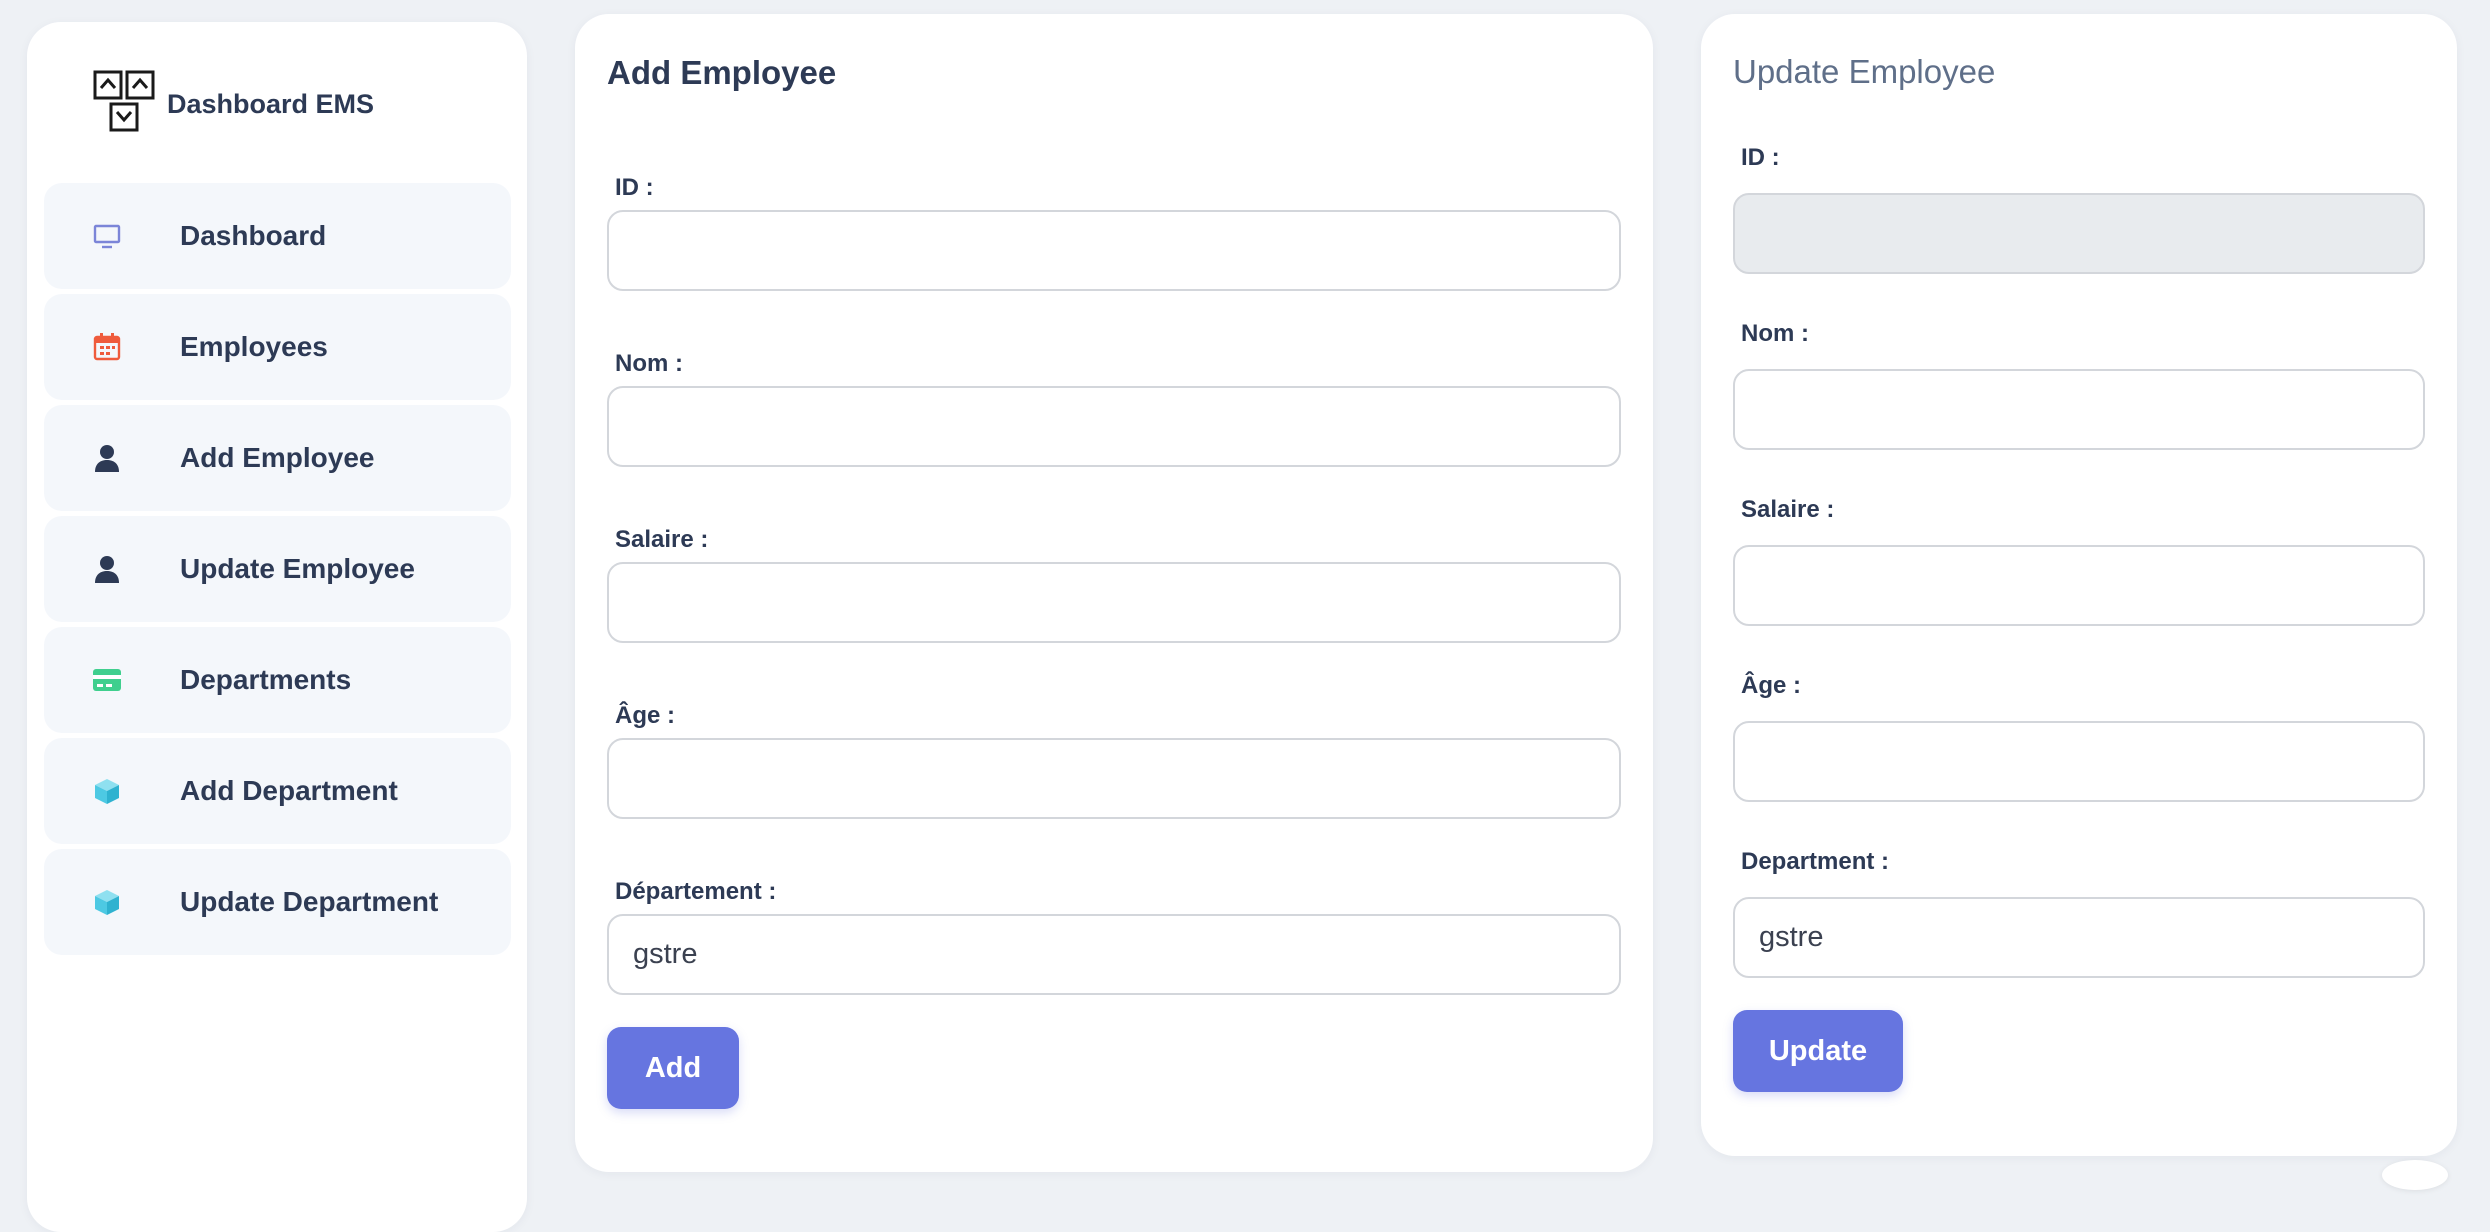  What do you see at coordinates (1818, 1051) in the screenshot?
I see `update-button: Update` at bounding box center [1818, 1051].